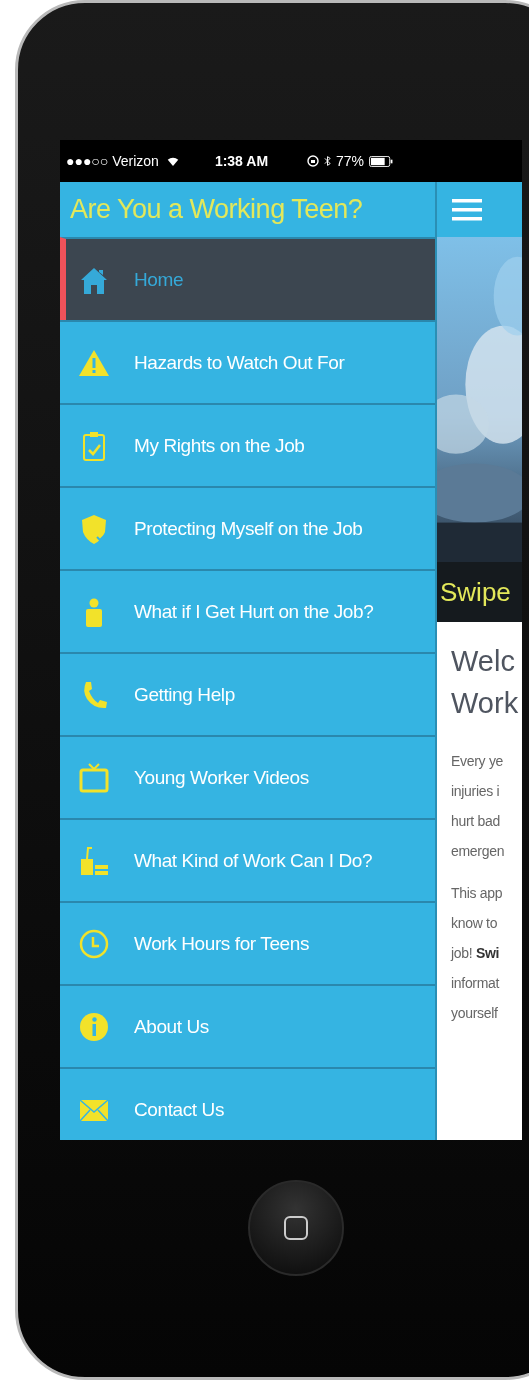 This screenshot has width=529, height=1400. Describe the element at coordinates (172, 161) in the screenshot. I see `wifi-icon` at that location.